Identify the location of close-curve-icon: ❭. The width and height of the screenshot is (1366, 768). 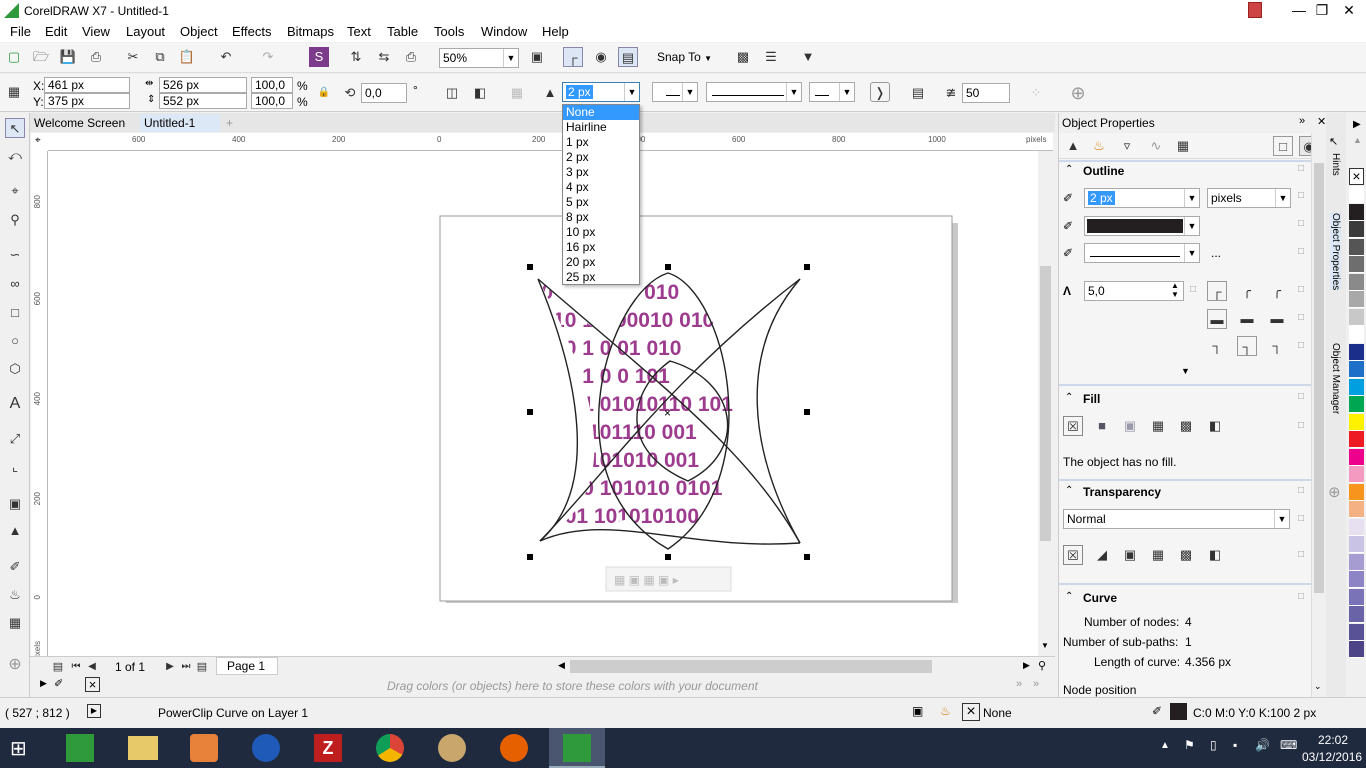
(880, 92).